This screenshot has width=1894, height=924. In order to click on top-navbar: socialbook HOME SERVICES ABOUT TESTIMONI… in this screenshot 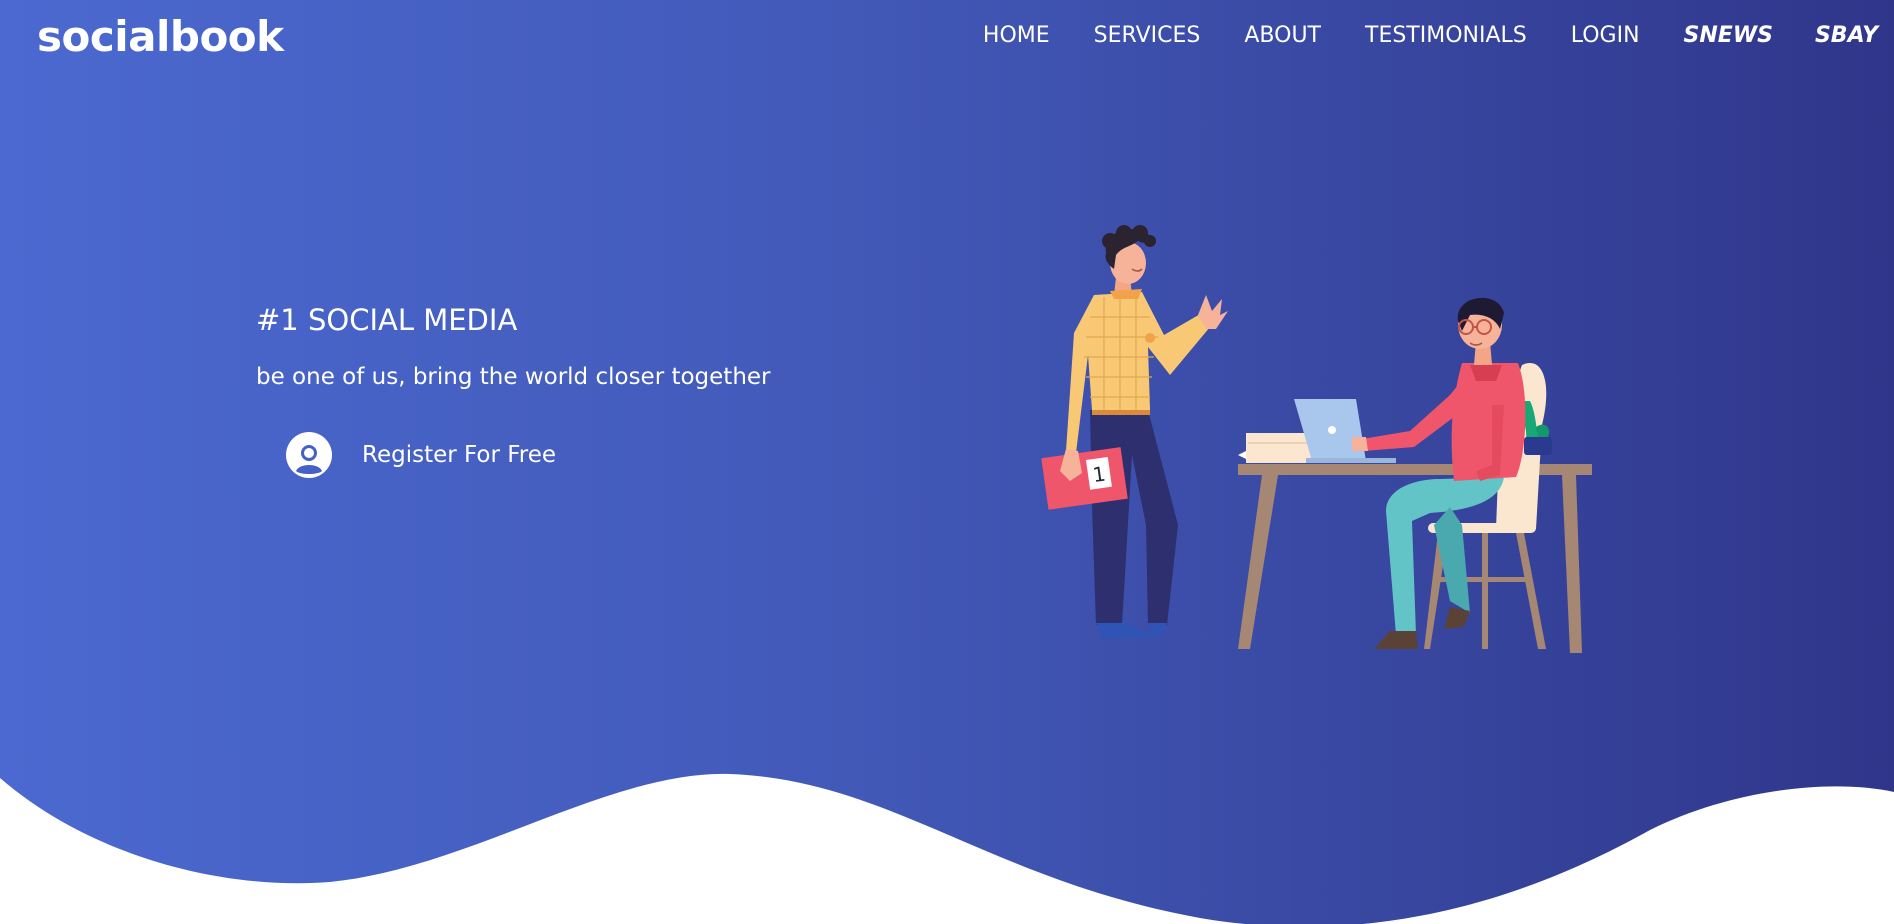, I will do `click(947, 40)`.